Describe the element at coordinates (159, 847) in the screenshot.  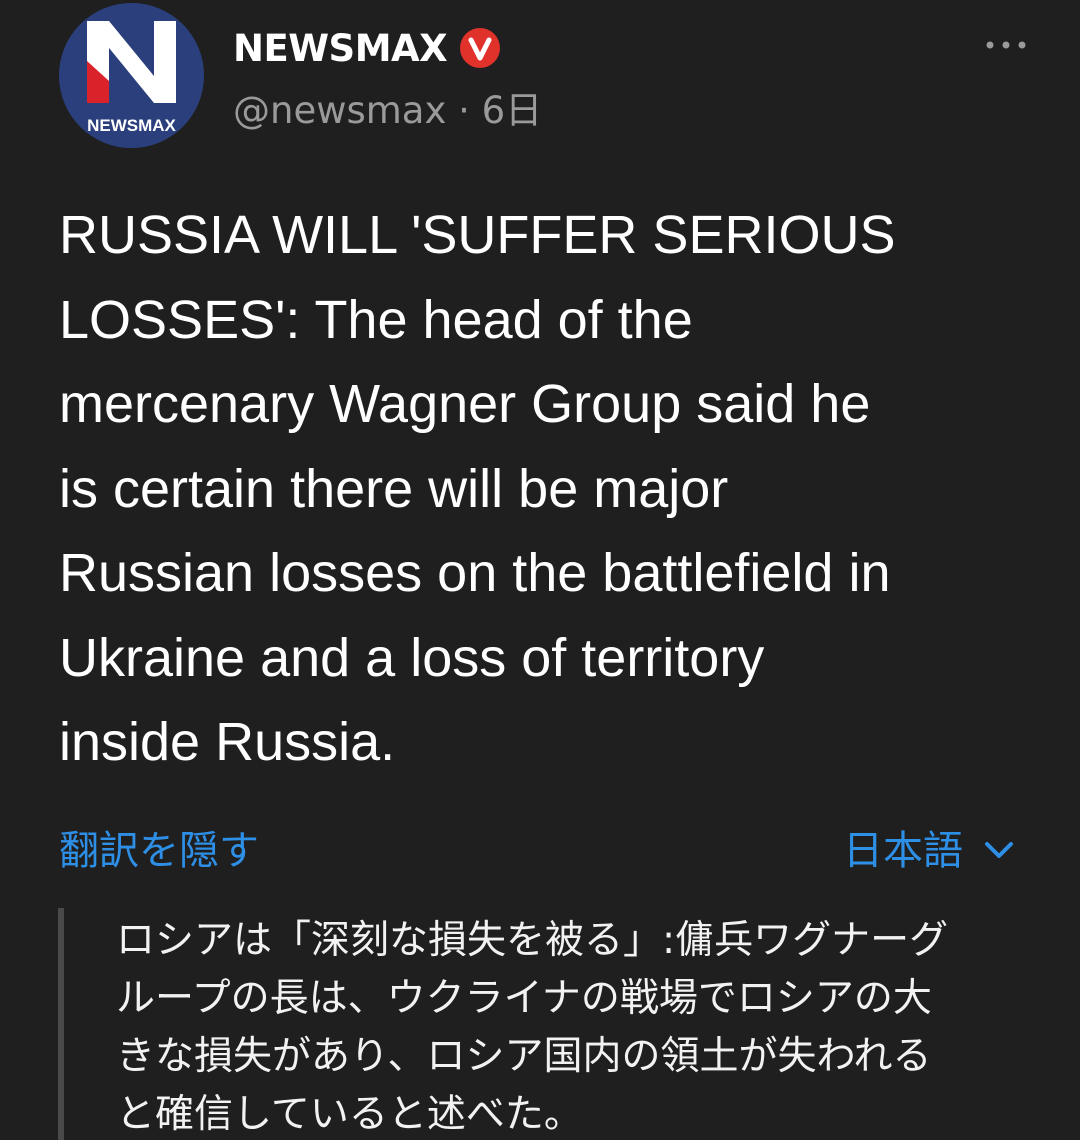
I see `hide-translation-link: 翻訳を隠す` at that location.